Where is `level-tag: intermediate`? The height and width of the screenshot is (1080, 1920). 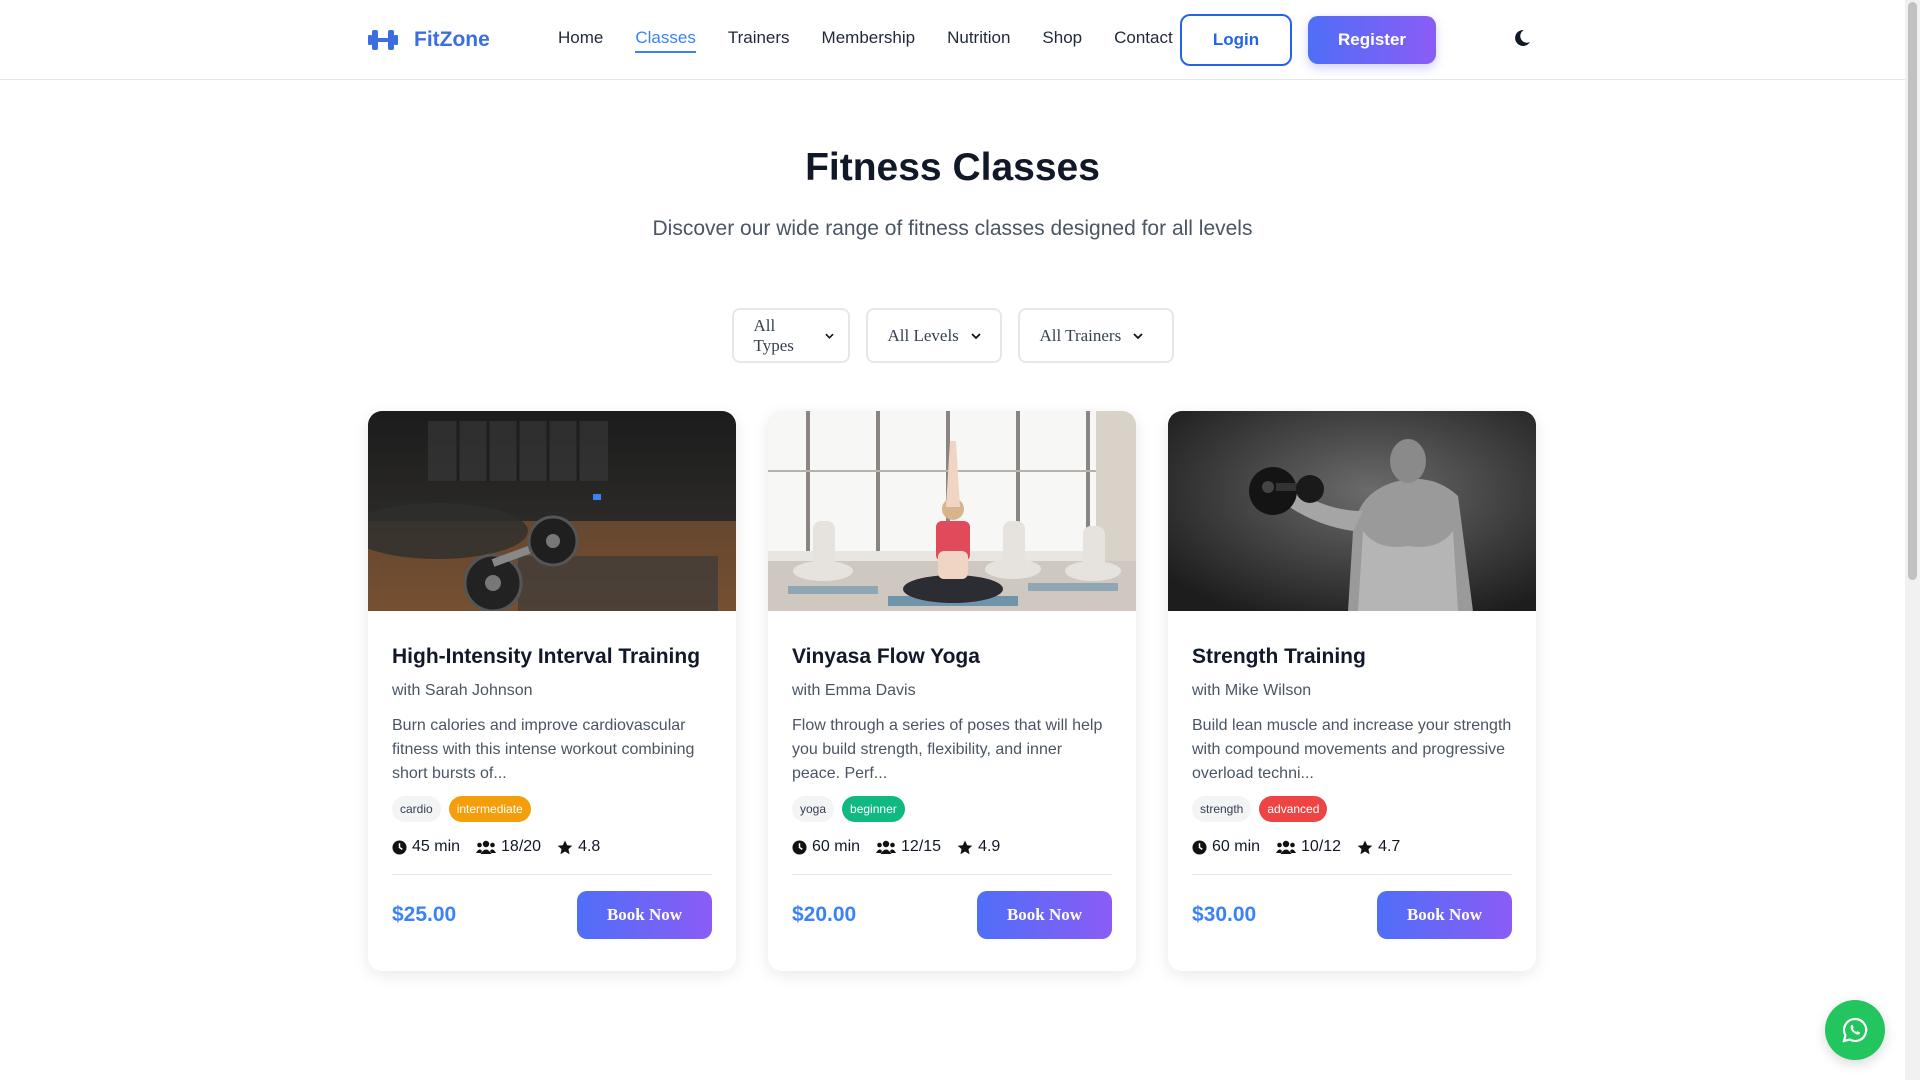 level-tag: intermediate is located at coordinates (489, 809).